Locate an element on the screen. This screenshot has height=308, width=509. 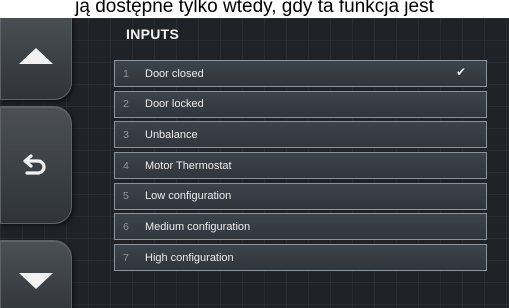
item-label: High configuration is located at coordinates (189, 257).